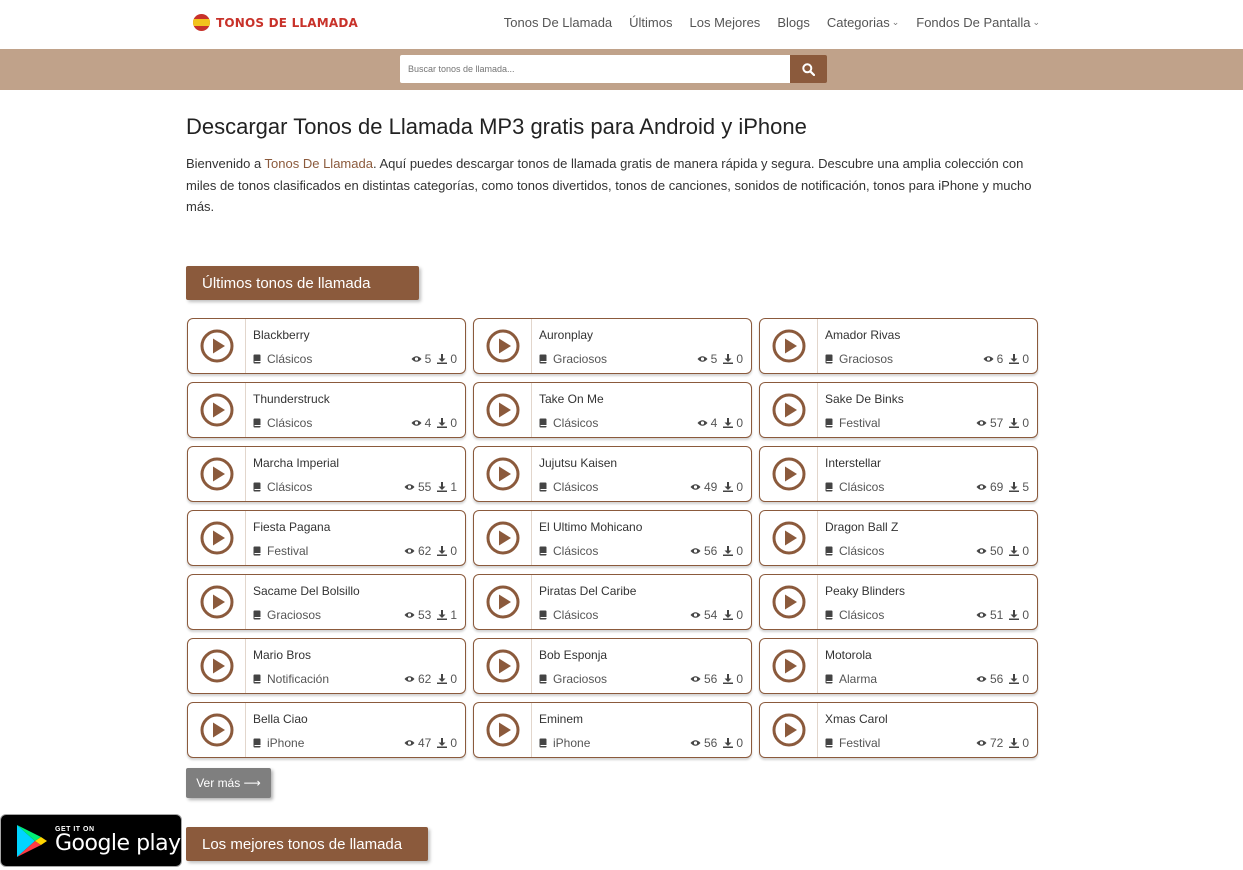  I want to click on ringtone-title: Auronplay, so click(641, 335).